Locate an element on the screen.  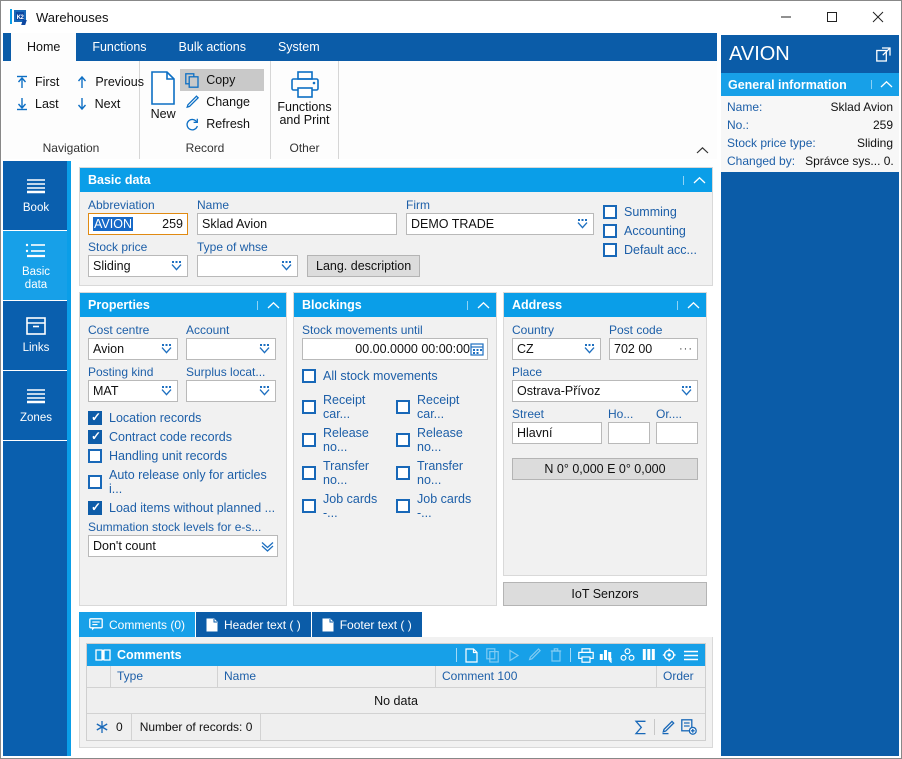
rail-item-book: Book is located at coordinates (36, 196).